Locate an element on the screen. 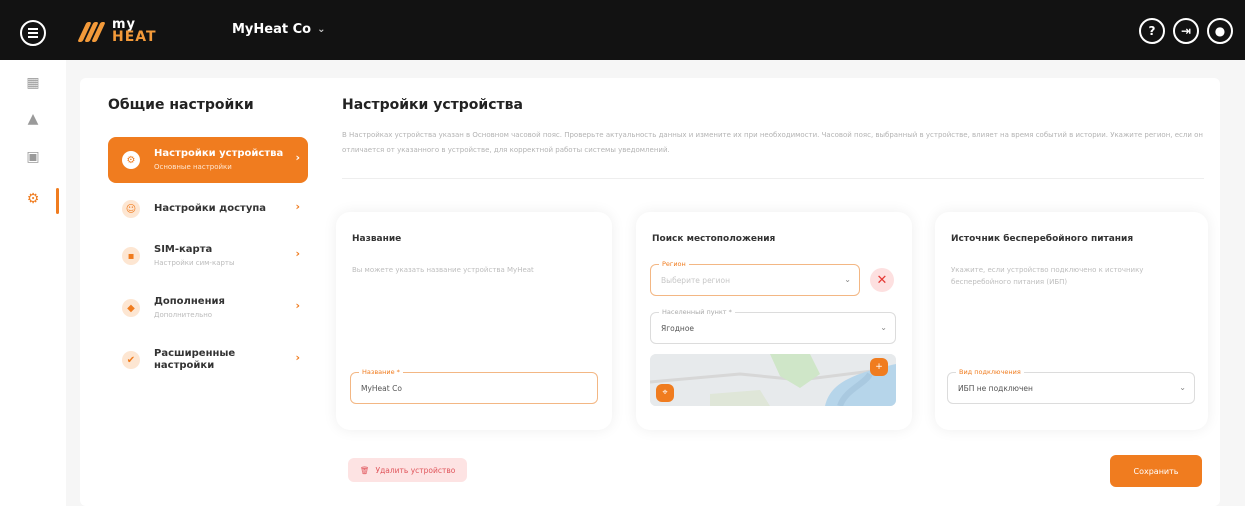 The height and width of the screenshot is (506, 1245). sidebar-item-sim: ▪ SIM-карта Настройки сим-карты › is located at coordinates (208, 256).